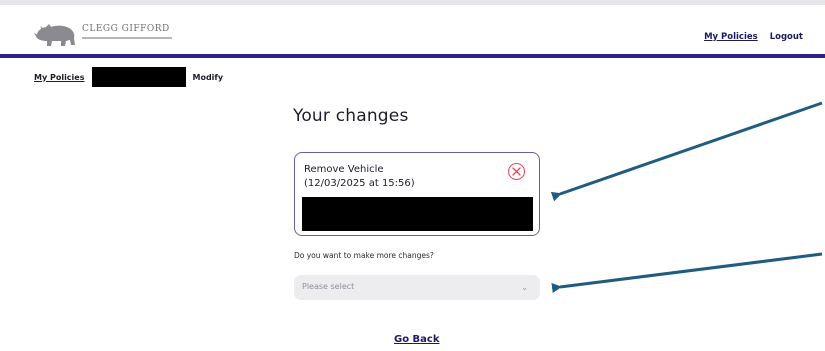 This screenshot has height=351, width=825. What do you see at coordinates (687, 272) in the screenshot?
I see `annotation-arrow-select` at bounding box center [687, 272].